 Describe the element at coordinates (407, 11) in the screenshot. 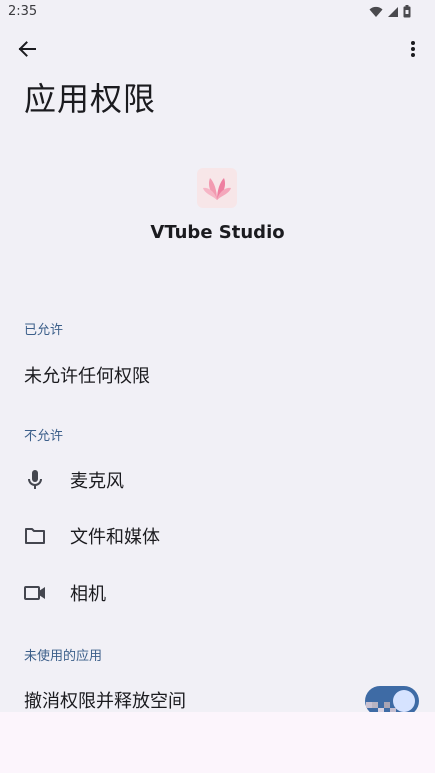

I see `battery-icon` at that location.